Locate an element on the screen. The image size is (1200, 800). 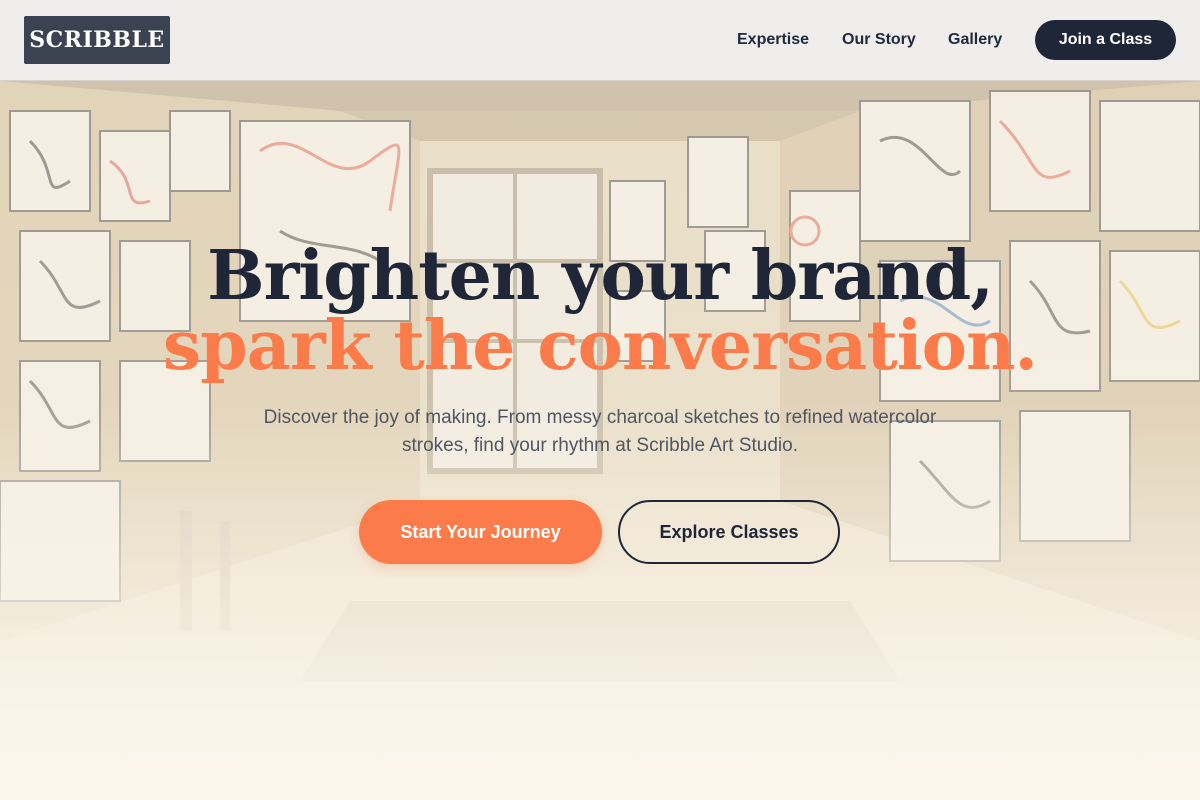
hero-headline-line1: Brighten your brand, is located at coordinates (600, 276).